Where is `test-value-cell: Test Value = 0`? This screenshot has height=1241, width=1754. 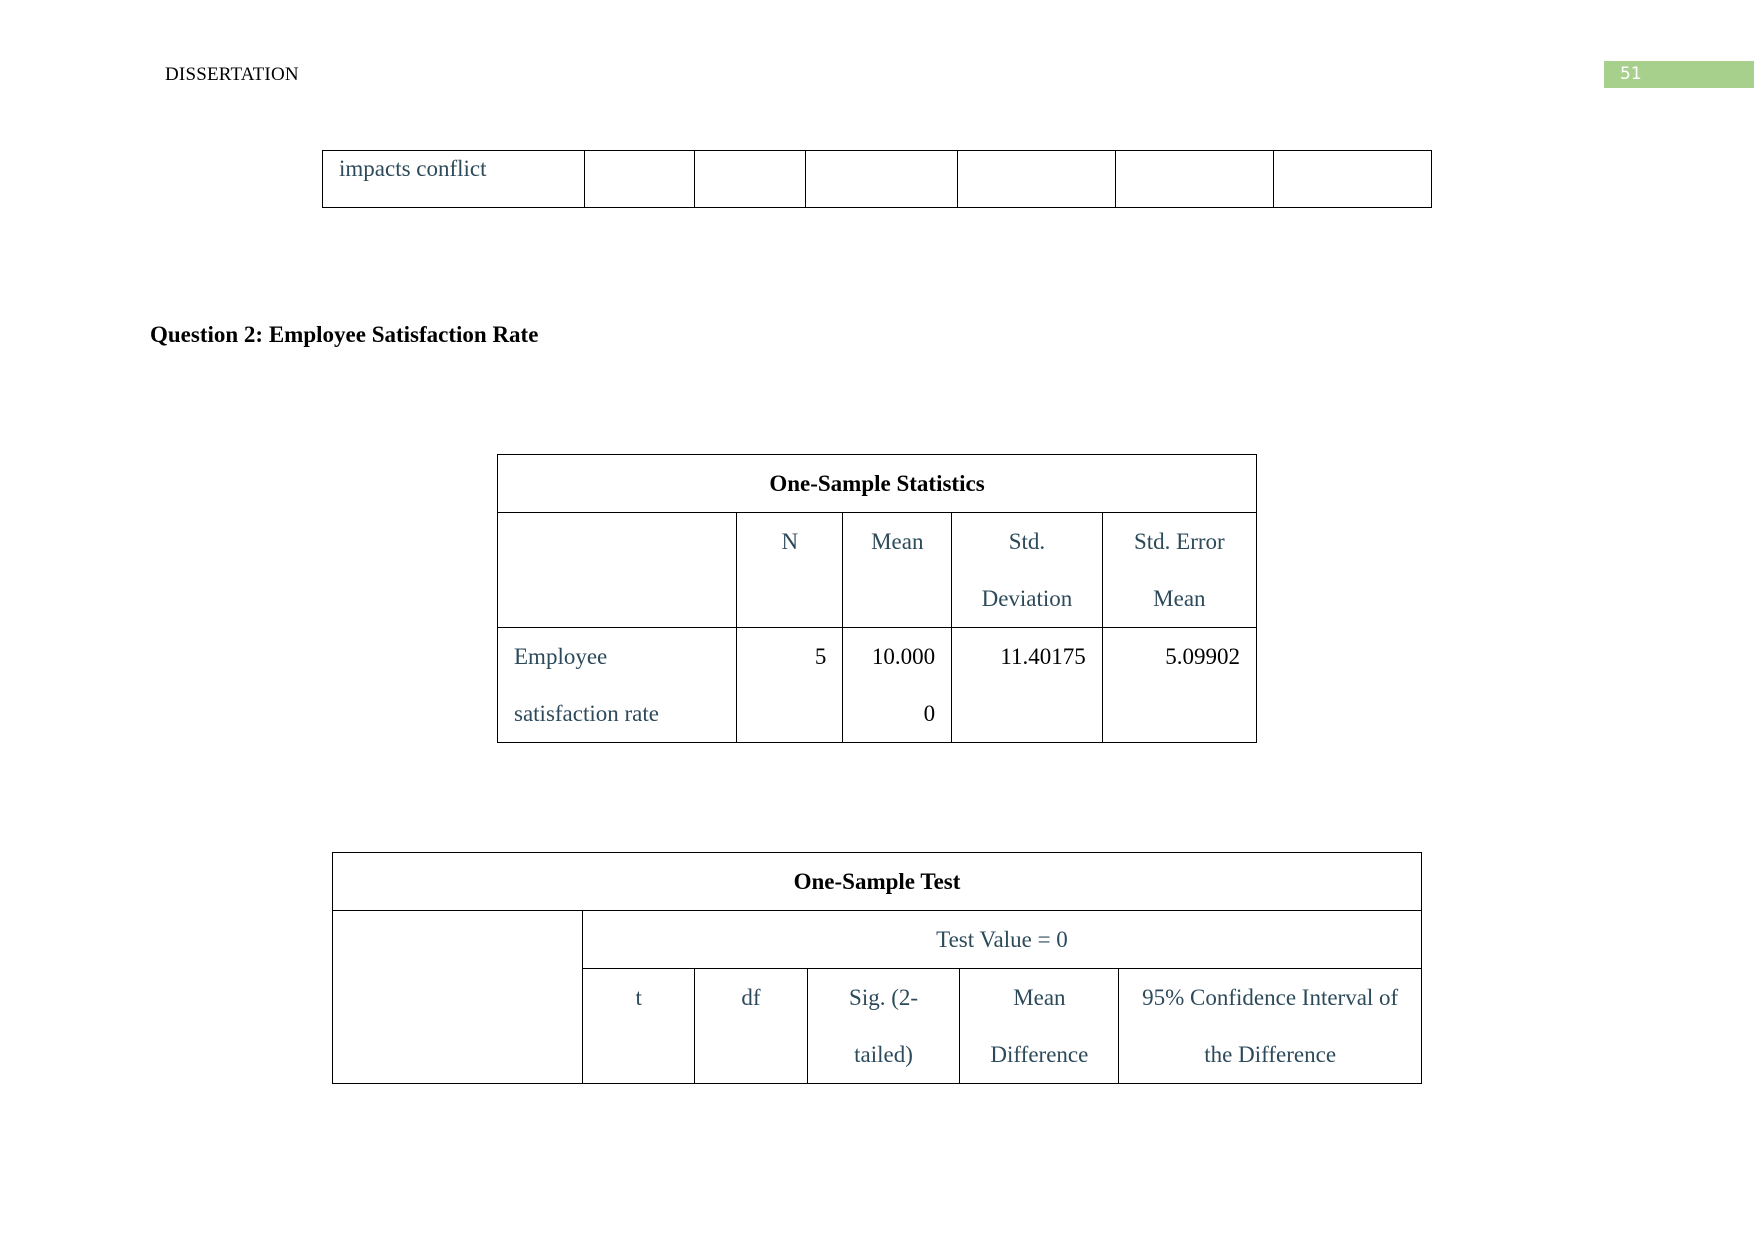
test-value-cell: Test Value = 0 is located at coordinates (1002, 939).